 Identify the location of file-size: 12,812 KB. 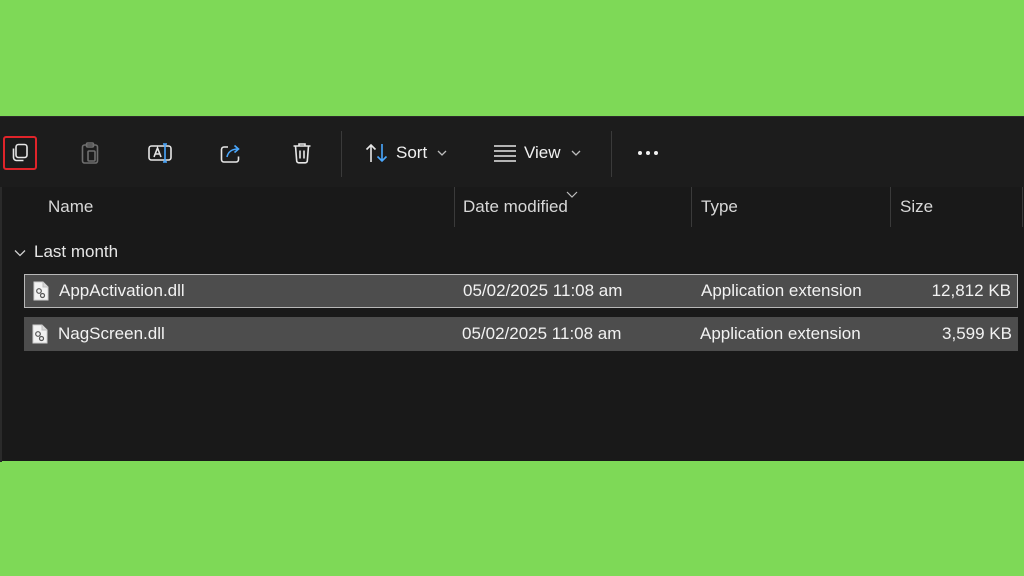
(971, 290).